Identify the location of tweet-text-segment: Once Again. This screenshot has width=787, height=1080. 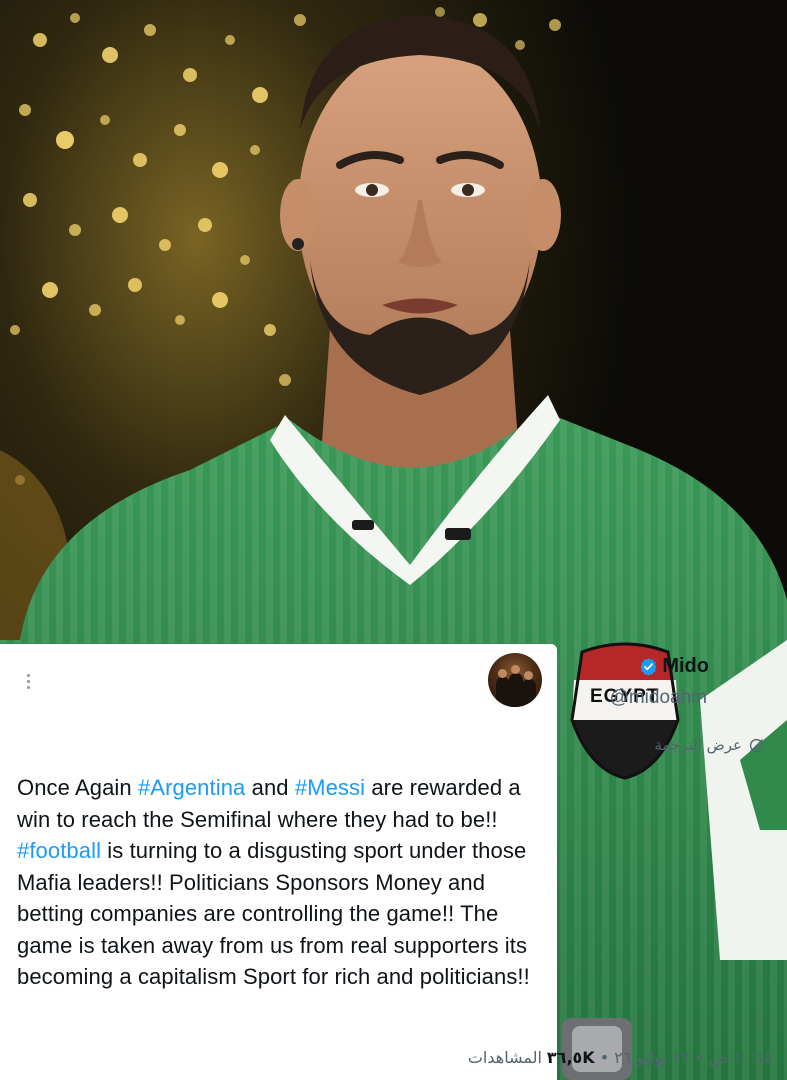
(77, 787).